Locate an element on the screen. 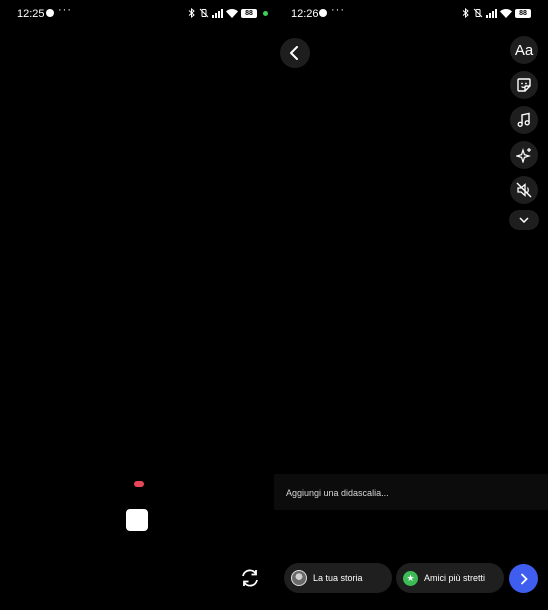  back-icon is located at coordinates (294, 53).